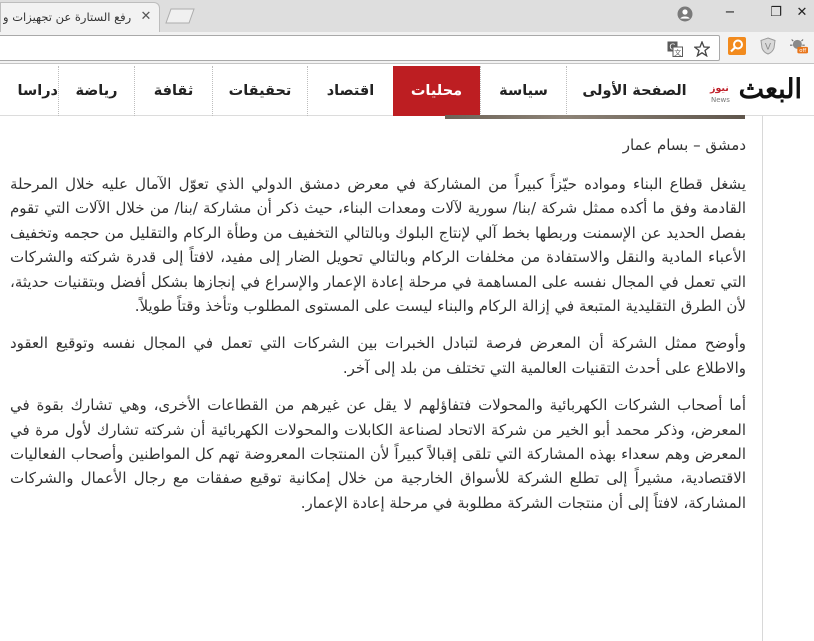  Describe the element at coordinates (702, 49) in the screenshot. I see `star-icon` at that location.